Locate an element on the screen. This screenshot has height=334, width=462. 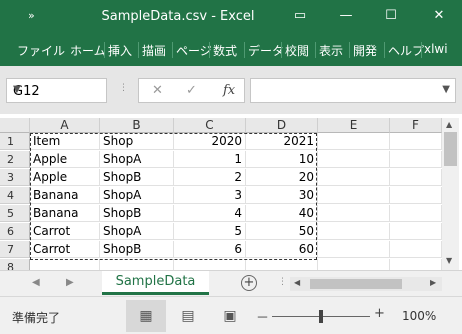
close-icon: ✕ is located at coordinates (439, 16).